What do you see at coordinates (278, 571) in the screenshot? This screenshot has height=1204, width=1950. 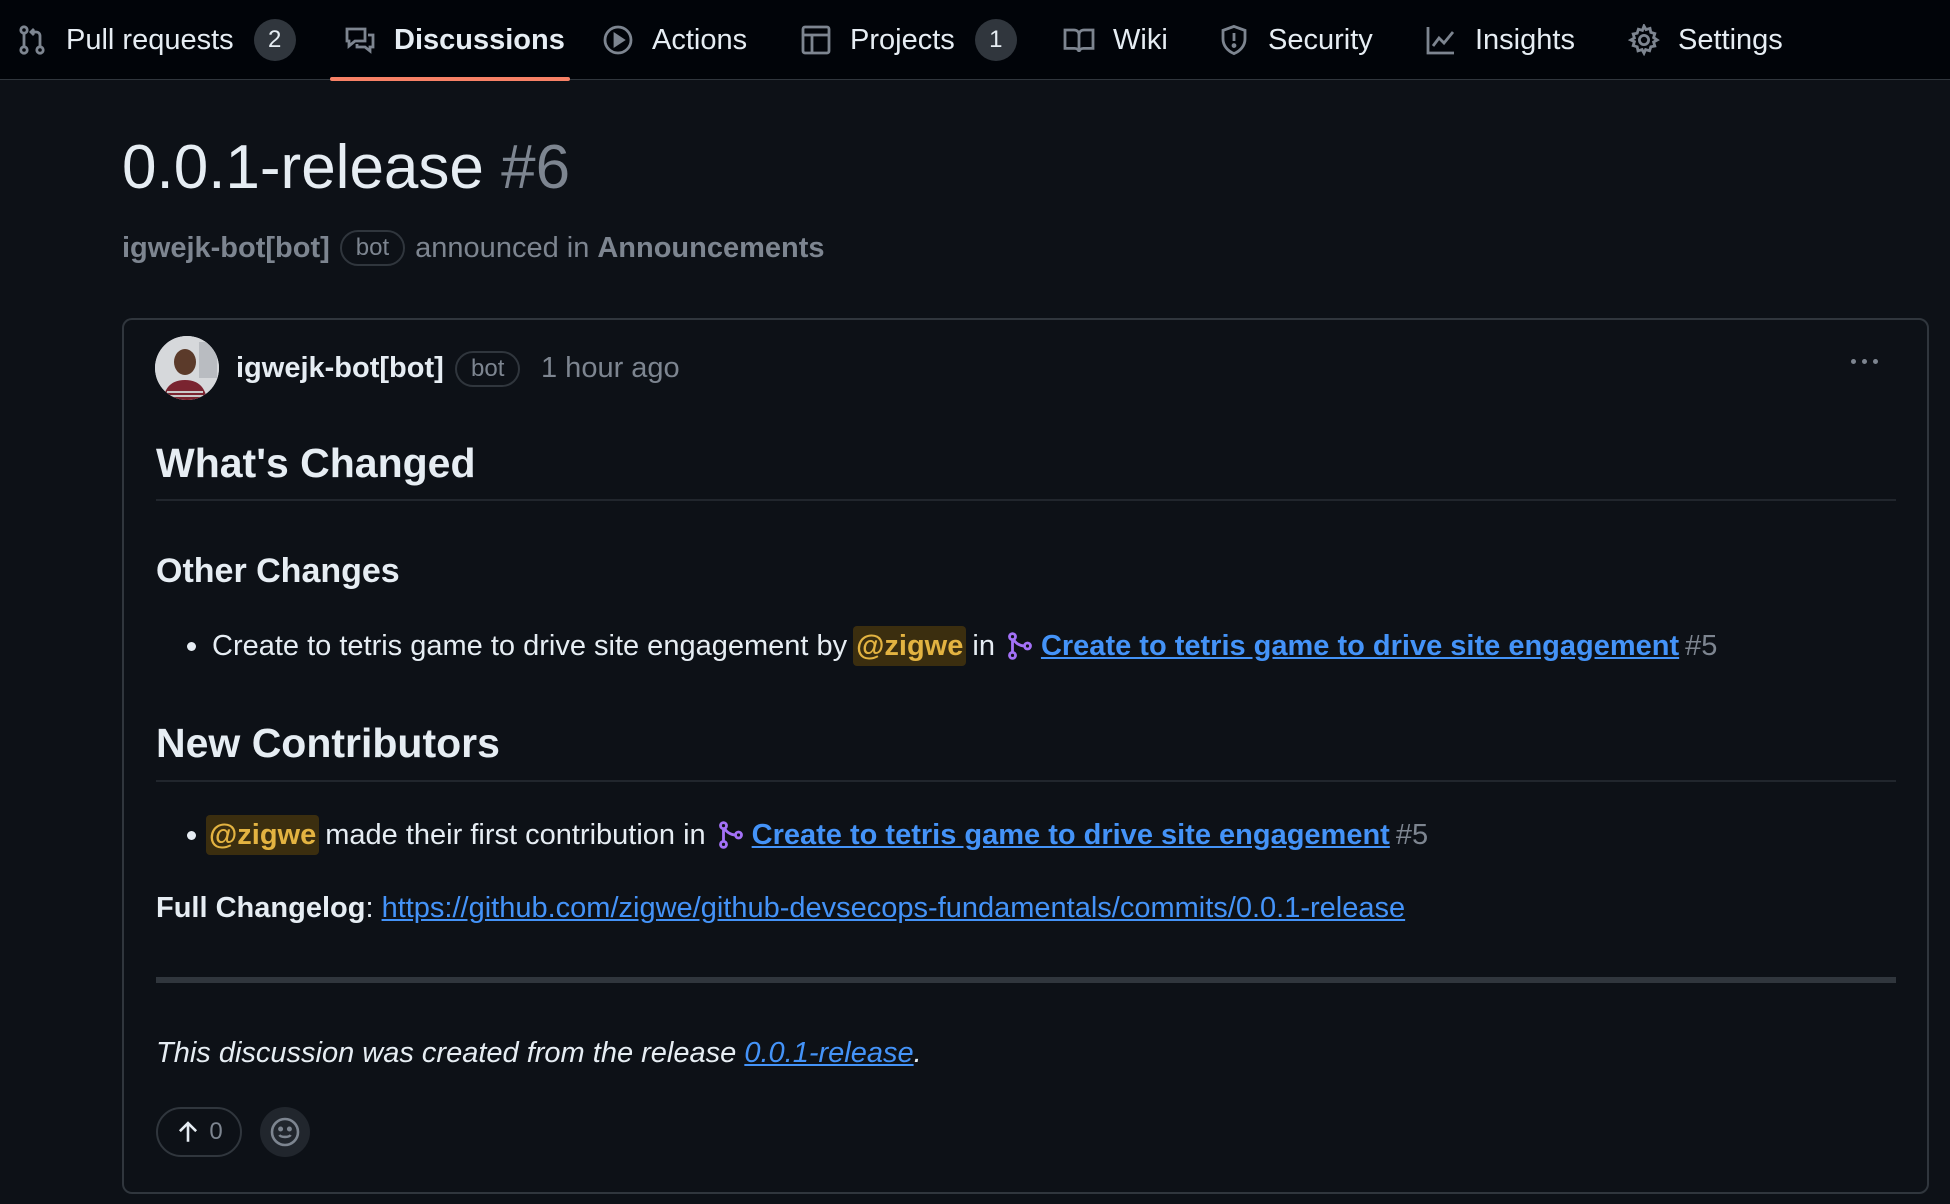 I see `heading-other-changes: Other Changes` at bounding box center [278, 571].